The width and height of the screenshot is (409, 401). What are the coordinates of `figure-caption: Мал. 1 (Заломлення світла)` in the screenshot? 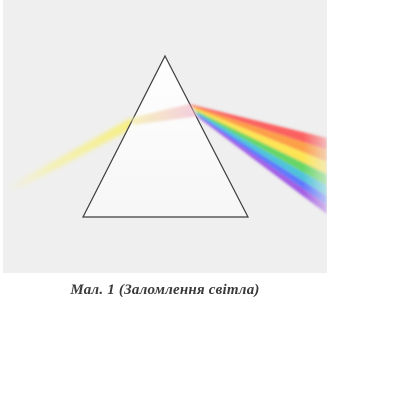 It's located at (165, 290).